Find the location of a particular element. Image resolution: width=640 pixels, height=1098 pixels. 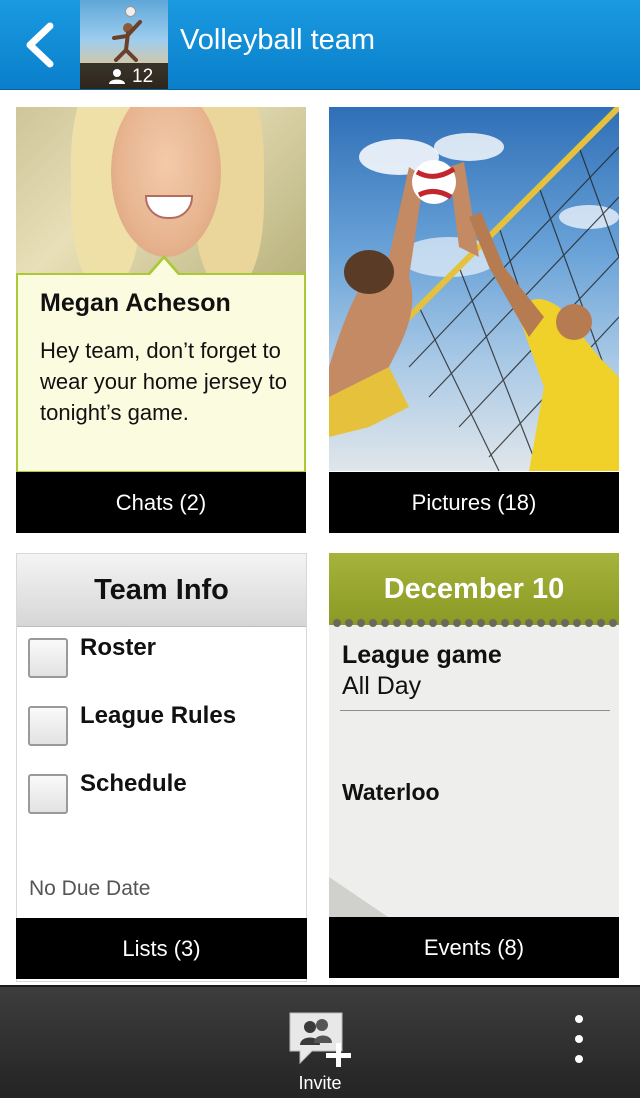

event-time: All Day is located at coordinates (382, 686).